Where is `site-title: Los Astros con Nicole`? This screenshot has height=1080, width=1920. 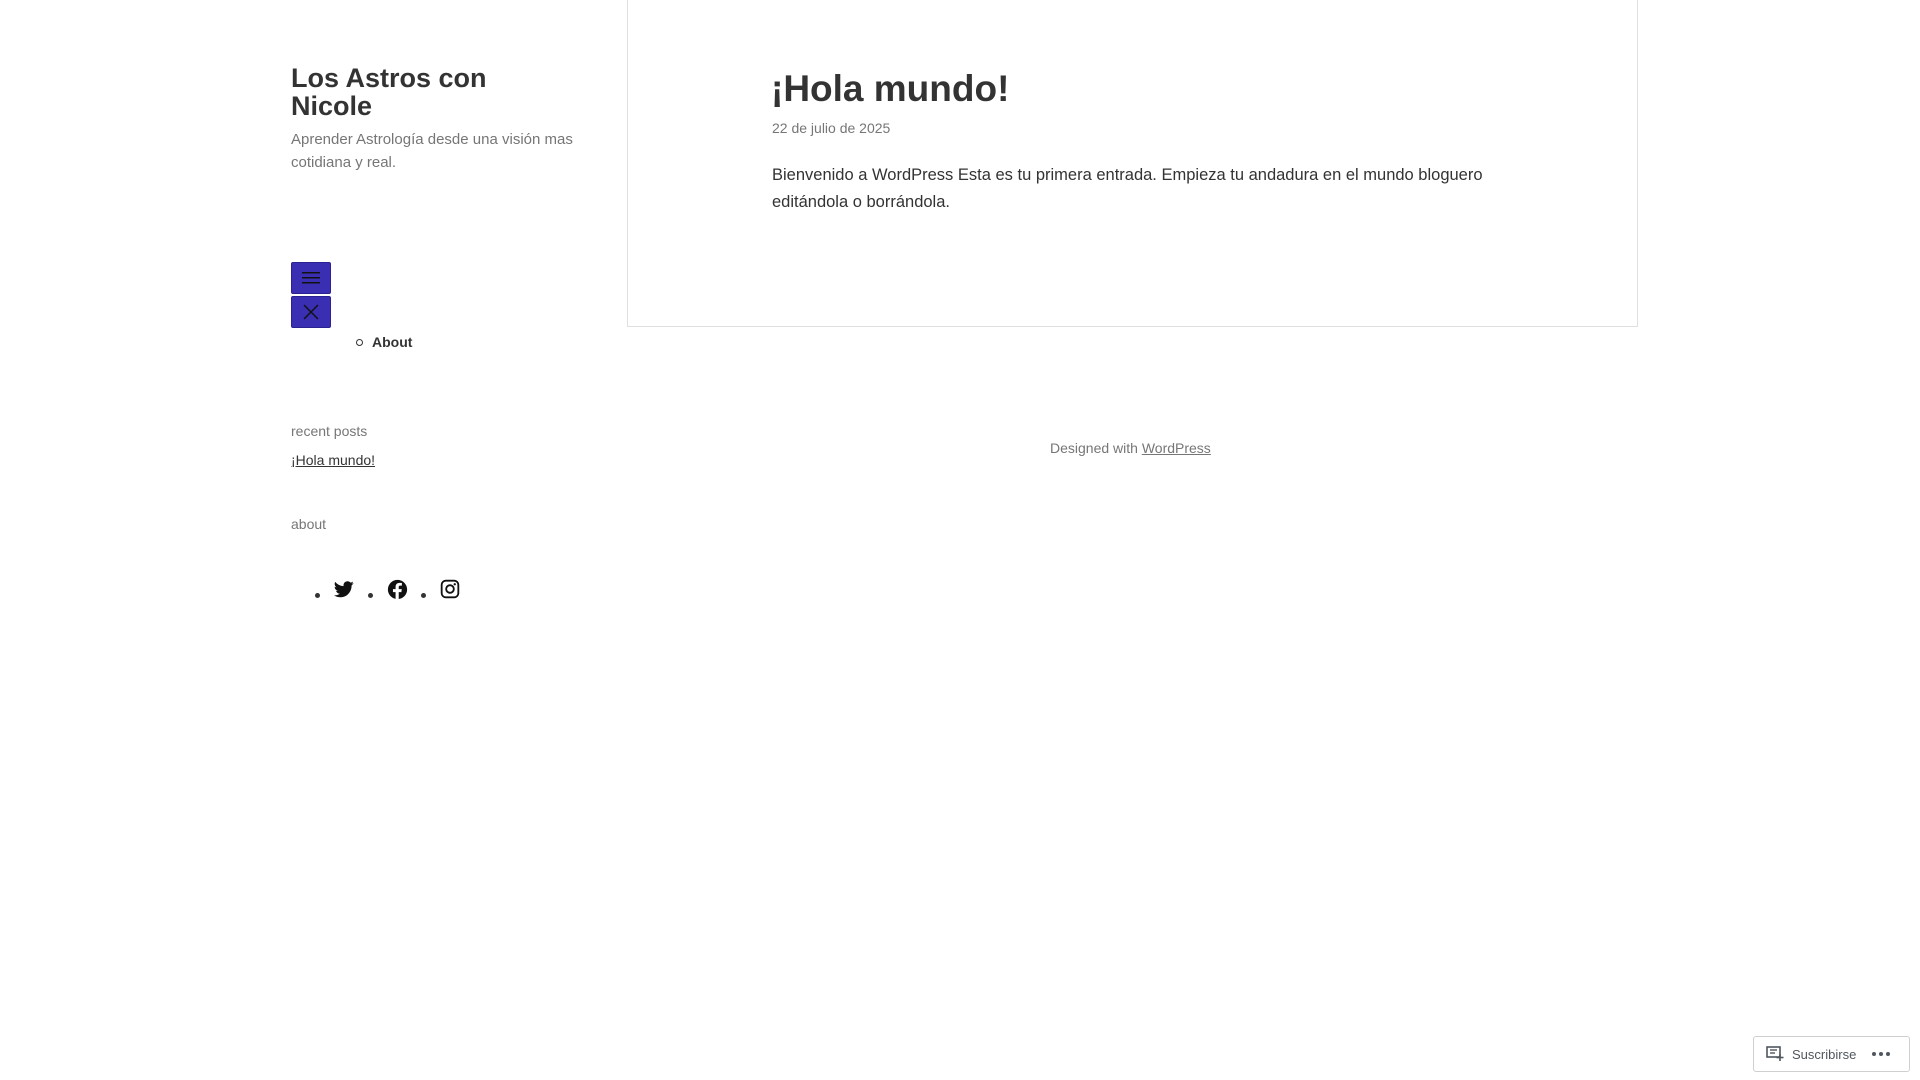 site-title: Los Astros con Nicole is located at coordinates (401, 92).